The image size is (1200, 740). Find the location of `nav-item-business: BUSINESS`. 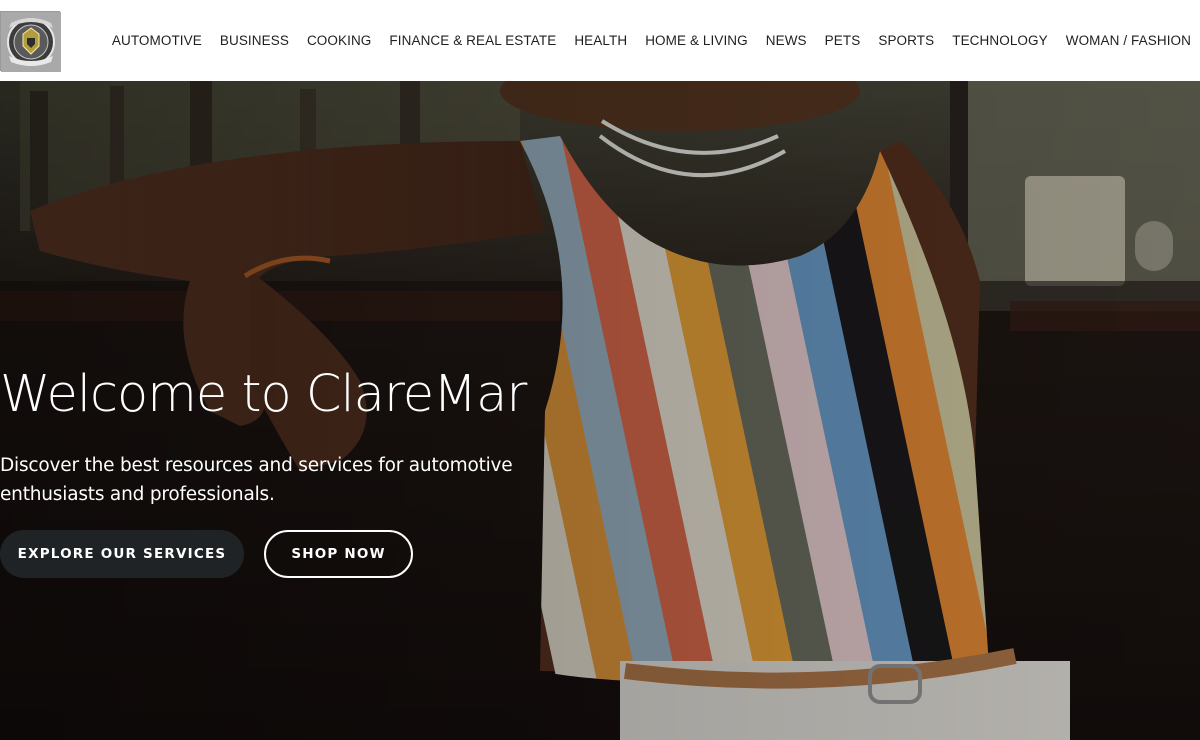

nav-item-business: BUSINESS is located at coordinates (254, 40).